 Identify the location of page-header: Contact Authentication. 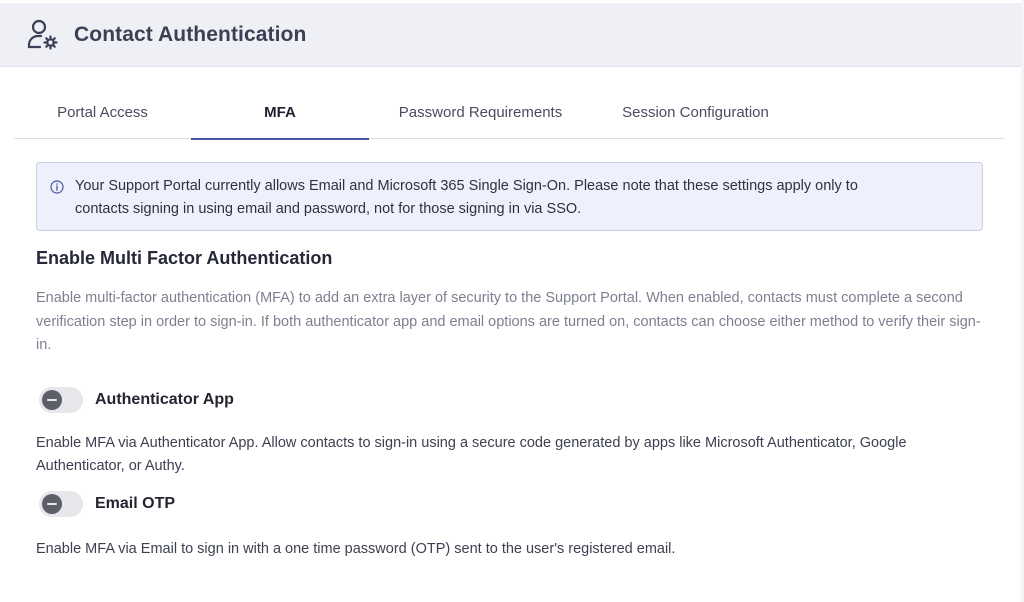
(510, 35).